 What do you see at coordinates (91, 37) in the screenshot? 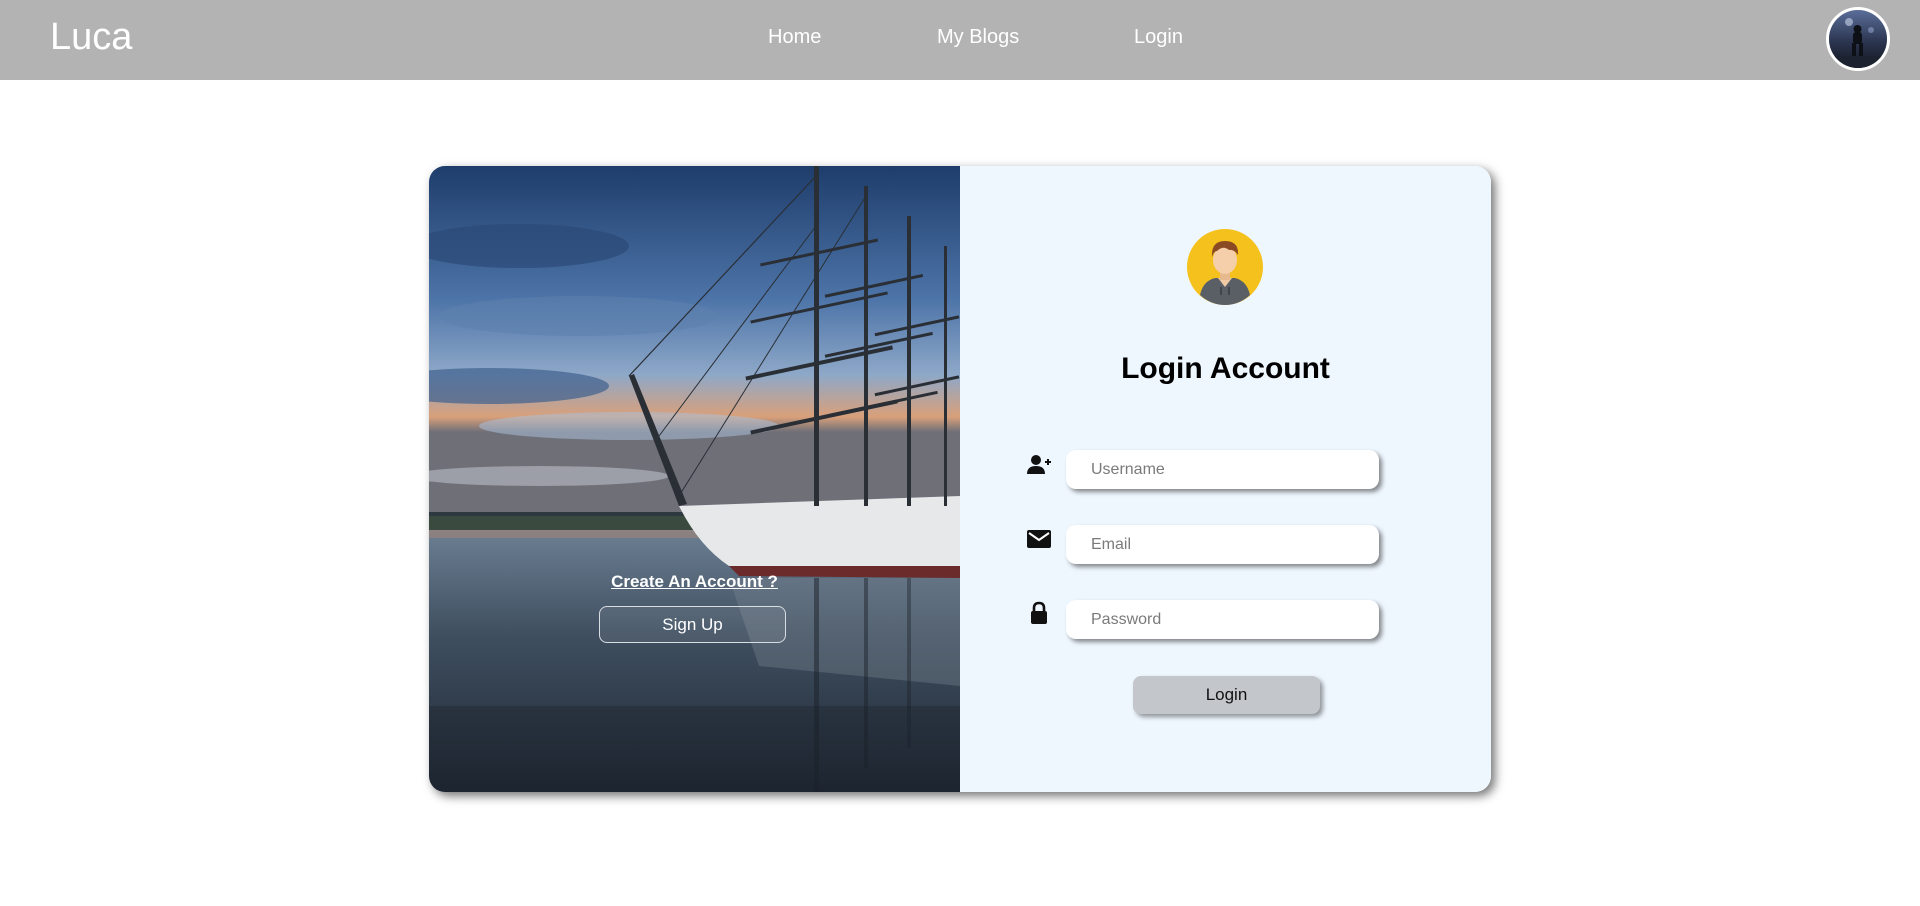
I see `brand-logo-text: Luca` at bounding box center [91, 37].